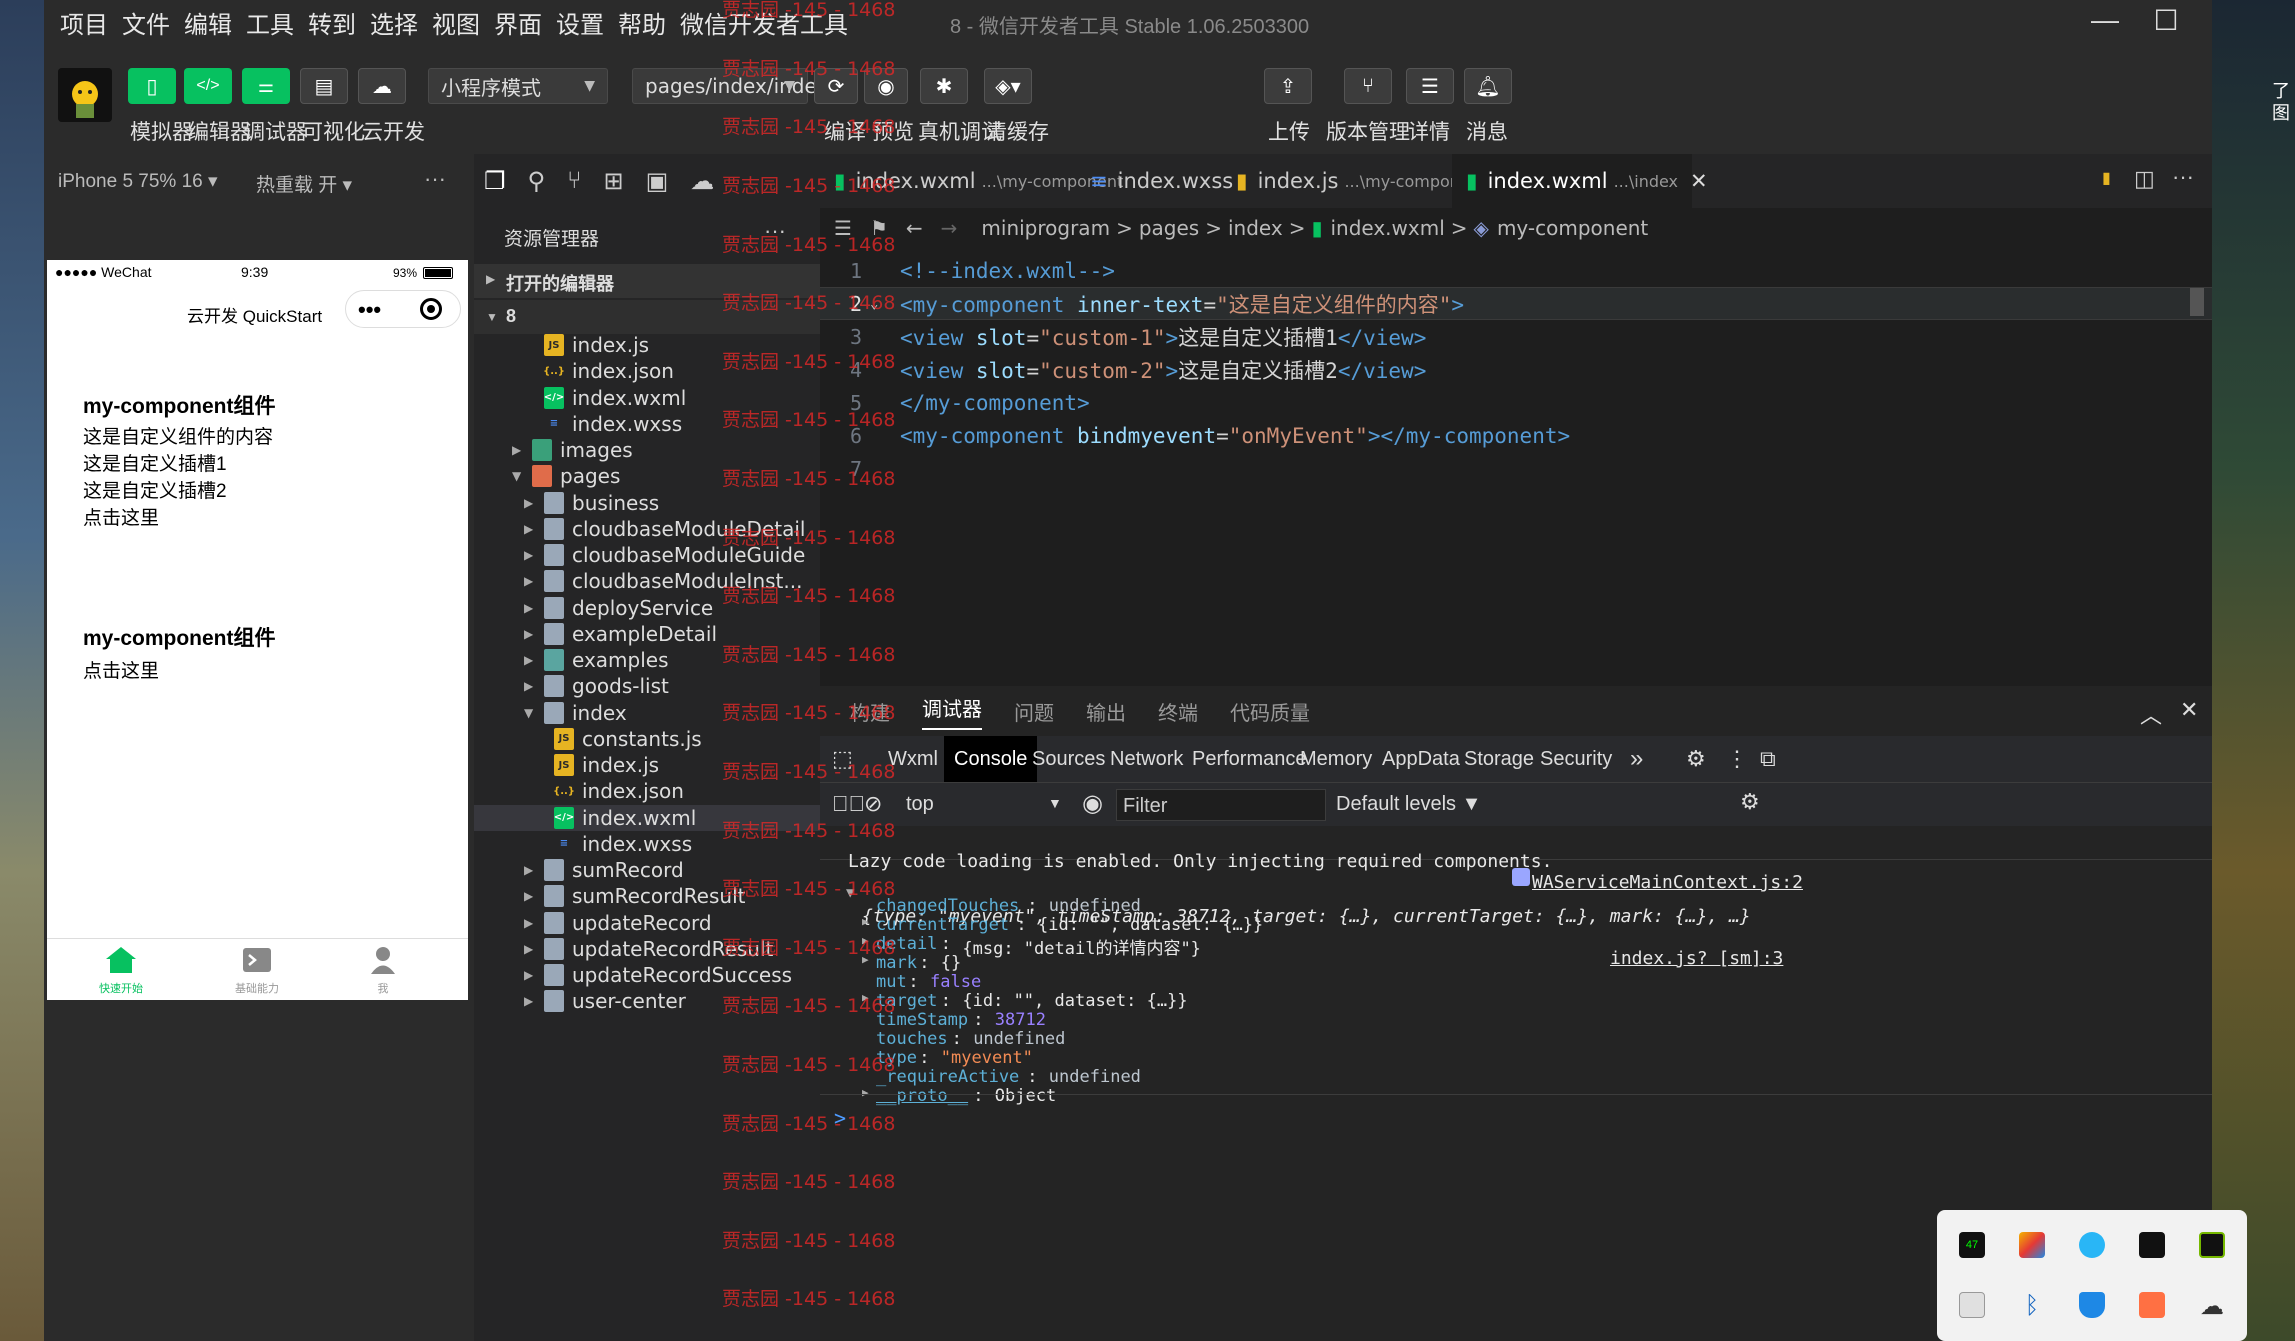  What do you see at coordinates (1516, 402) in the screenshot?
I see `code-line: 5 </my-component>` at bounding box center [1516, 402].